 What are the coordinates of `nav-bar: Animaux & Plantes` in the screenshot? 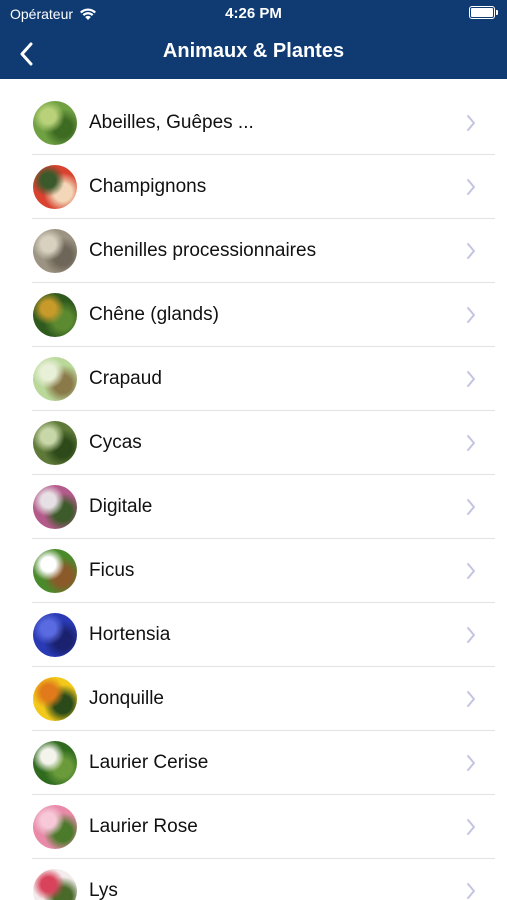 It's located at (253, 53).